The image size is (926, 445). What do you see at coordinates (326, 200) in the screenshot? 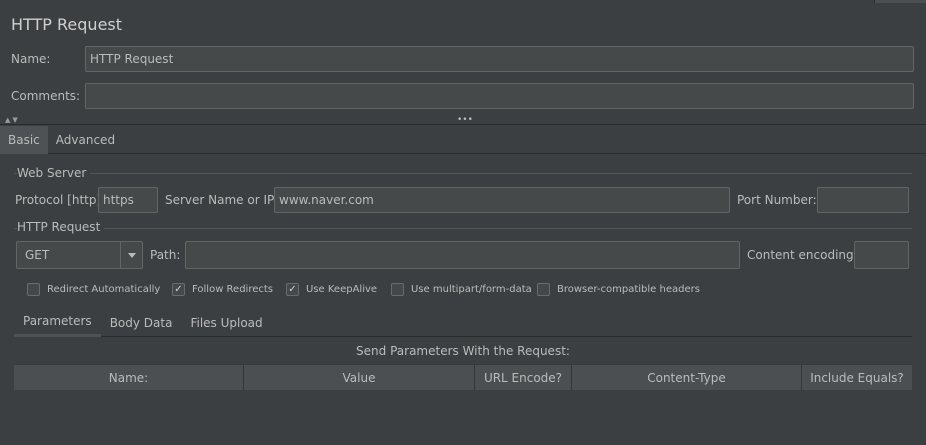
I see `server-field-value: www.naver.com` at bounding box center [326, 200].